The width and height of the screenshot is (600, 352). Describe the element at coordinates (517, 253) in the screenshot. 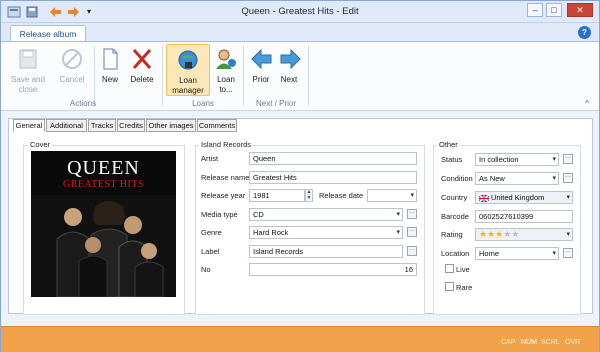

I see `location-select: Home ▾` at that location.